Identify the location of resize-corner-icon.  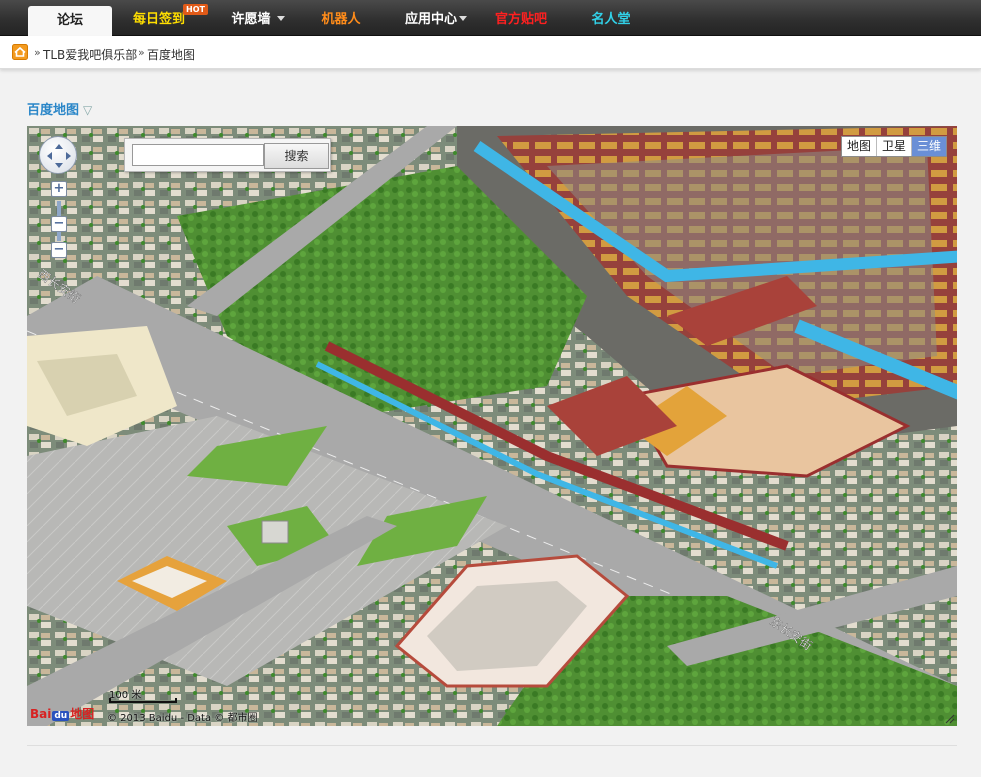
(950, 719).